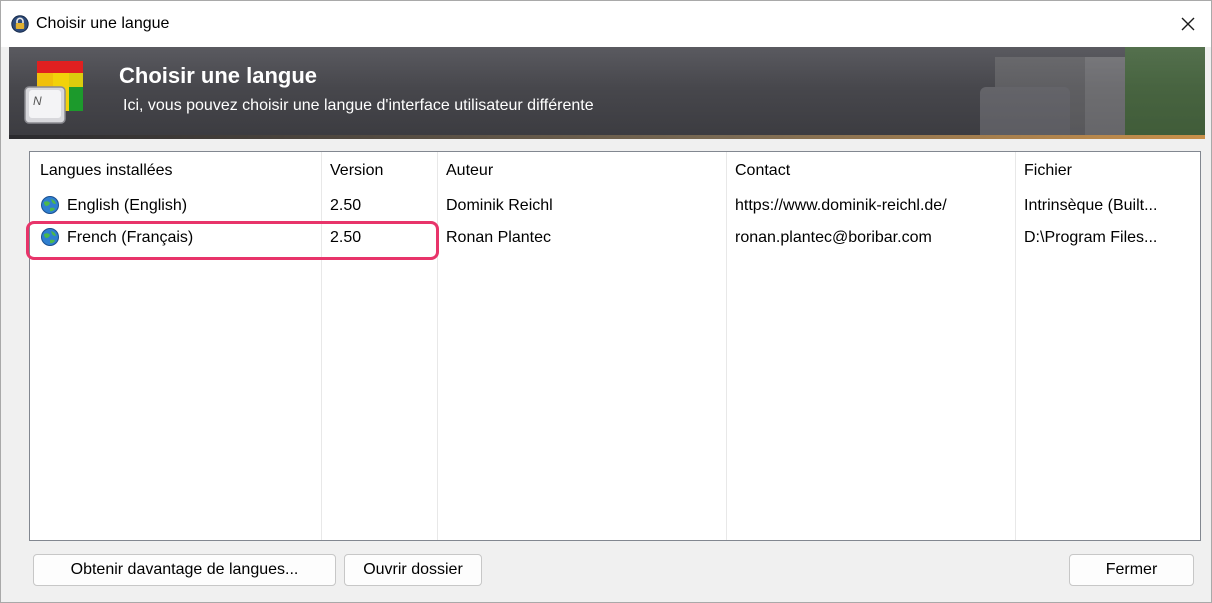 Image resolution: width=1212 pixels, height=603 pixels. I want to click on column-header-author: Auteur, so click(469, 171).